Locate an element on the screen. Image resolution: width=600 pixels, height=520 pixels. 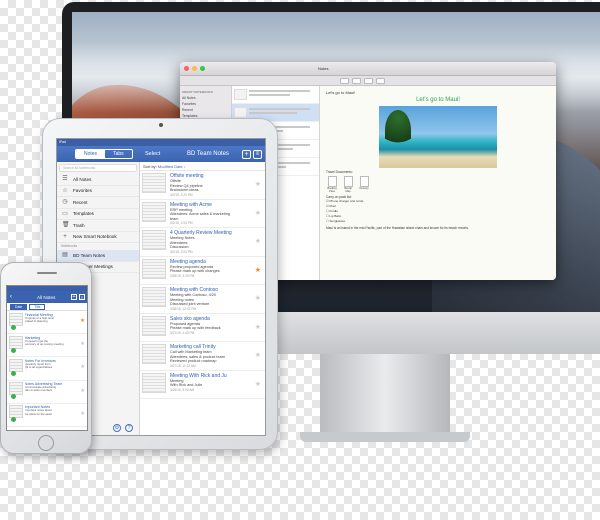
attachments: Booking Pass Rental Map Itinerary is located at coordinates (438, 184).